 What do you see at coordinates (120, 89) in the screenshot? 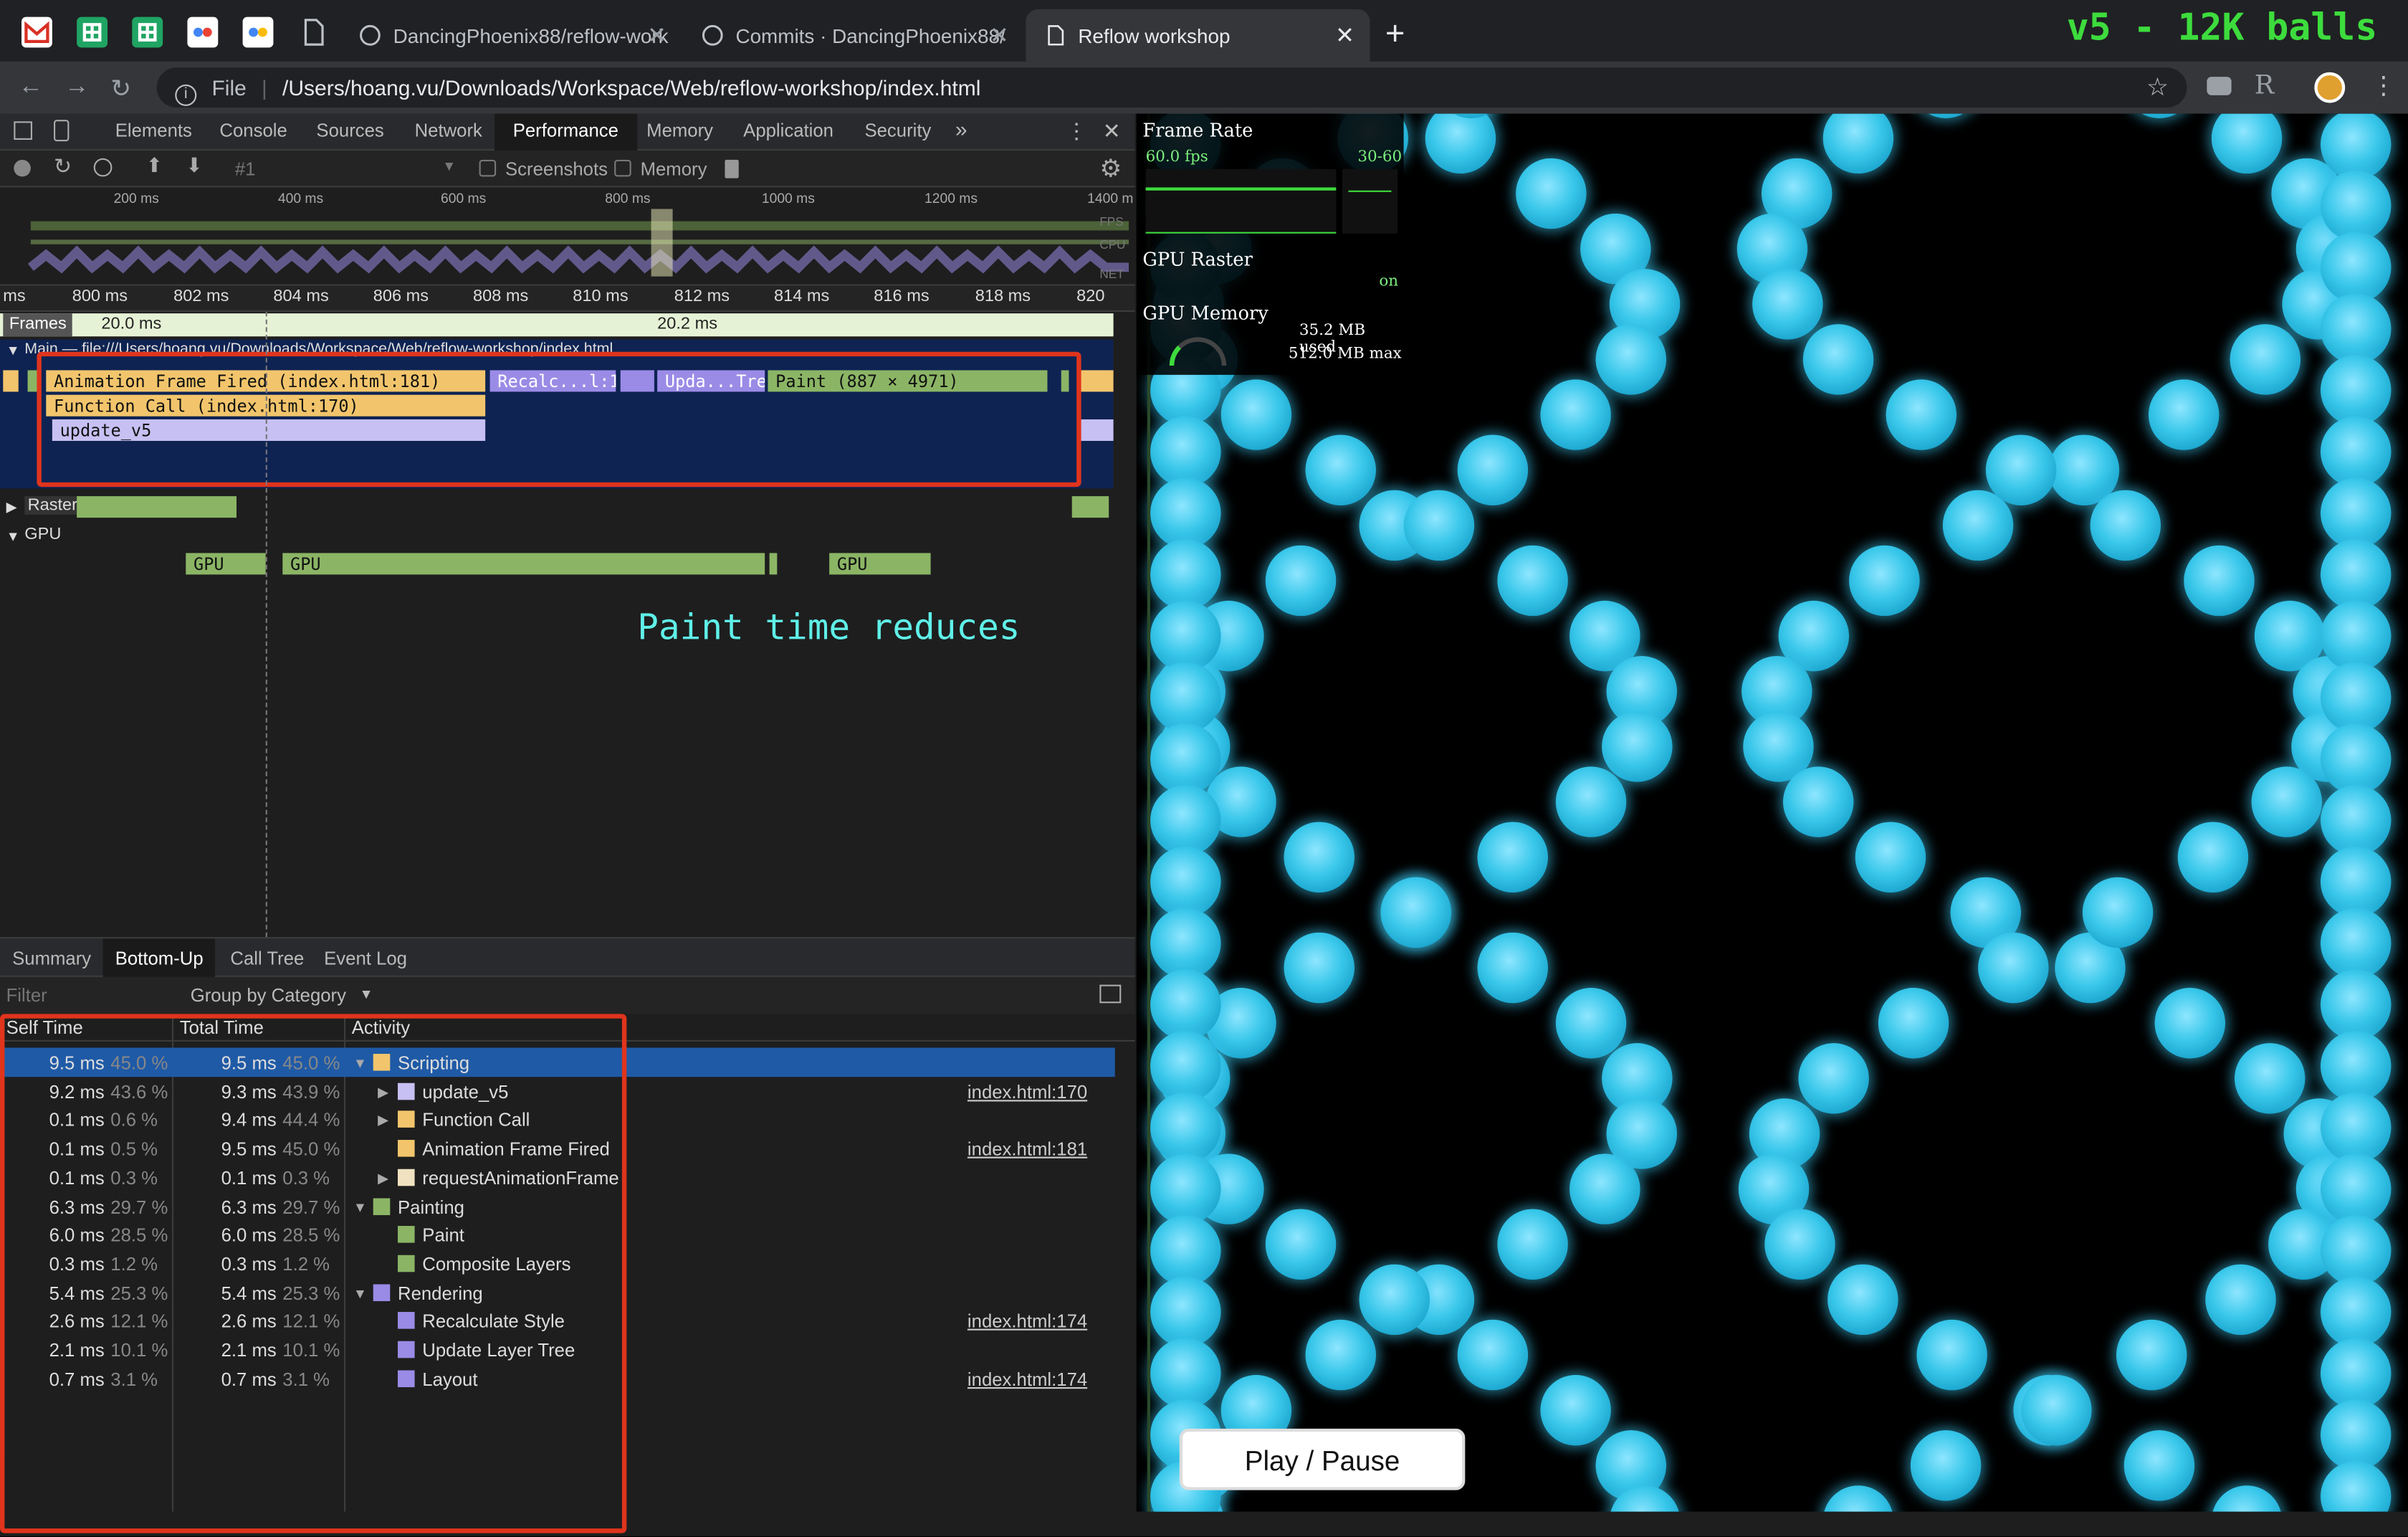
I see `reload-icon: ↻` at bounding box center [120, 89].